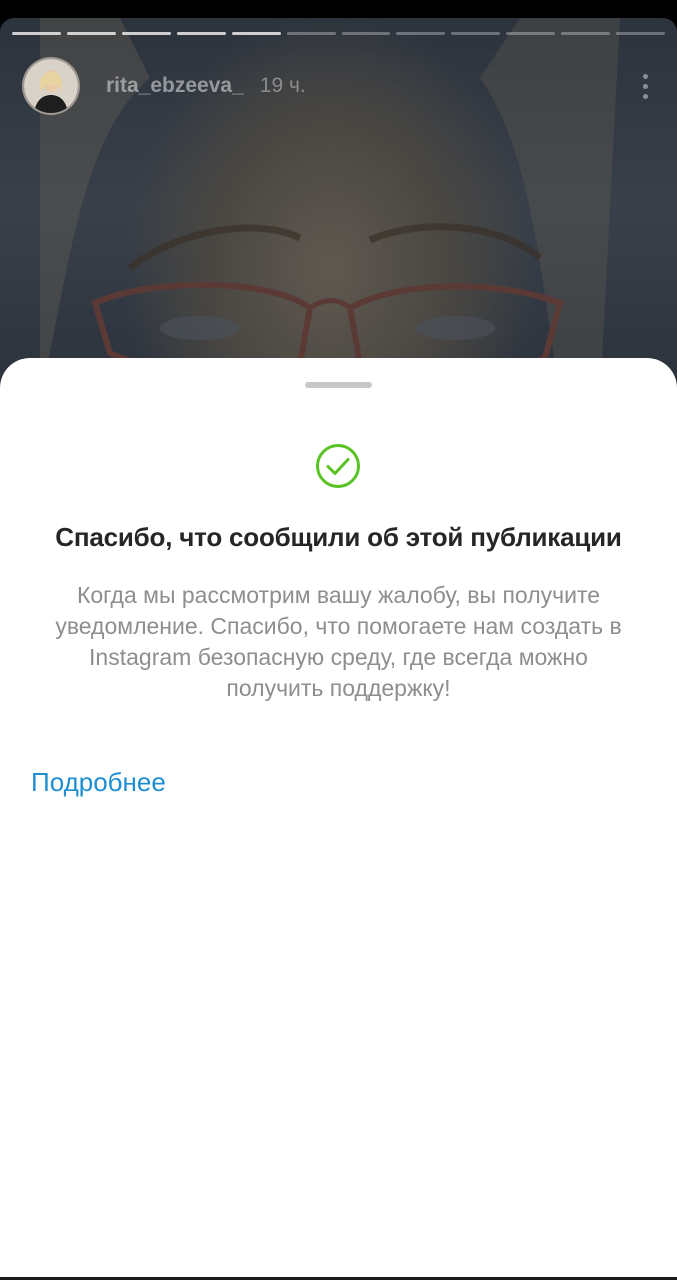  I want to click on more-options-button, so click(645, 86).